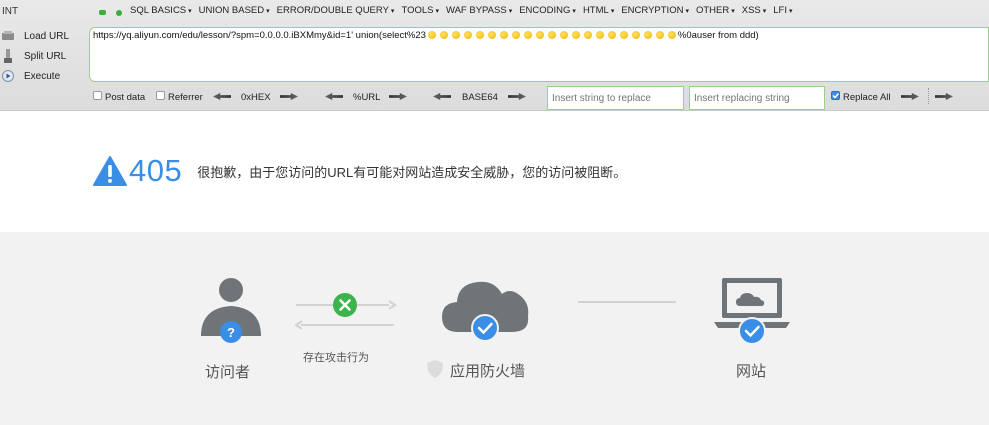  I want to click on split-url-button: Split URL, so click(44, 56).